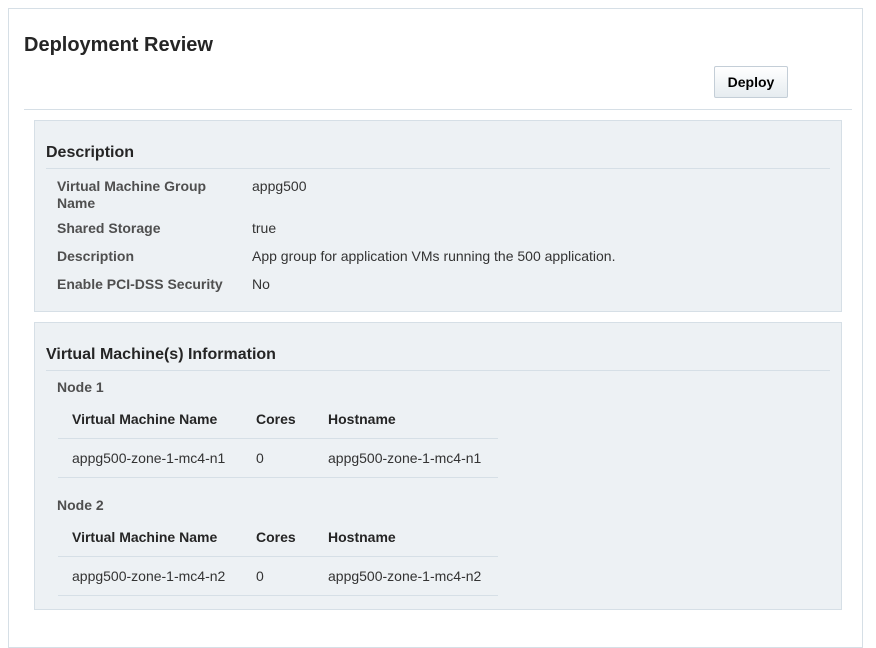 The image size is (876, 648). What do you see at coordinates (150, 458) in the screenshot?
I see `cell-vm-name: appg500-zone-1-mc4-n1` at bounding box center [150, 458].